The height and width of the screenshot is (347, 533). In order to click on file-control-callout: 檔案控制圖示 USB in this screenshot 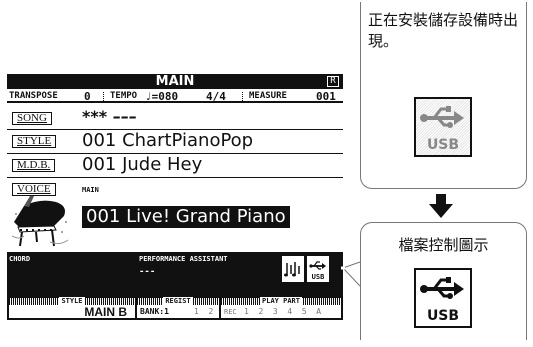, I will do `click(443, 281)`.